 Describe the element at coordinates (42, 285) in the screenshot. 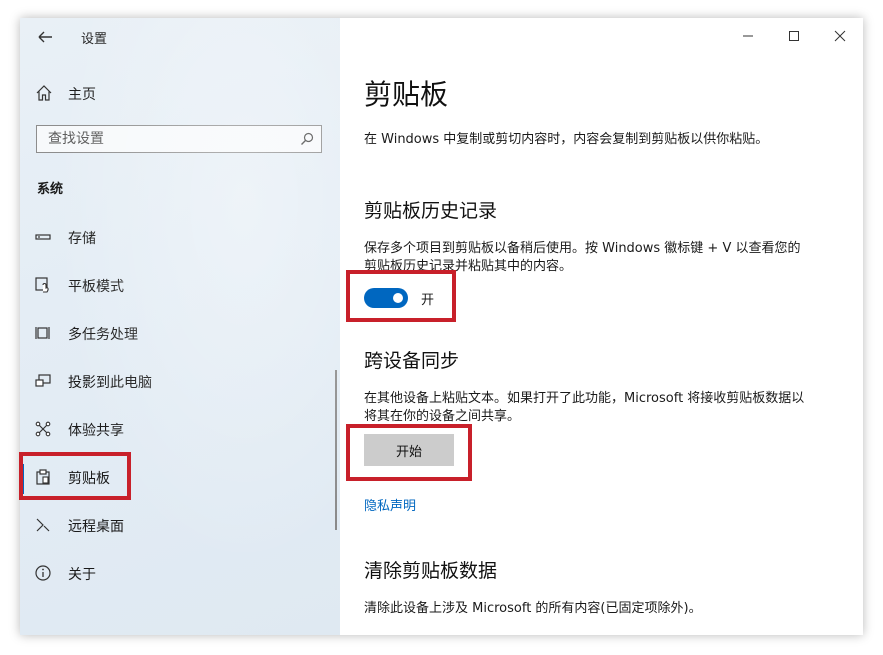

I see `tablet-mode-icon` at that location.